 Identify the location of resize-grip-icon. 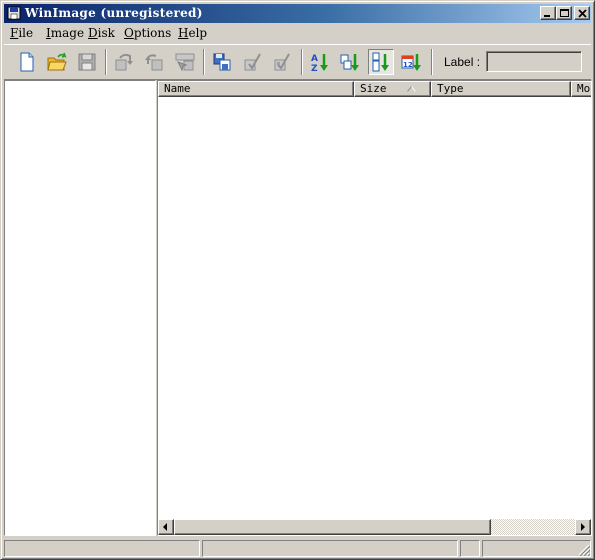
(584, 550).